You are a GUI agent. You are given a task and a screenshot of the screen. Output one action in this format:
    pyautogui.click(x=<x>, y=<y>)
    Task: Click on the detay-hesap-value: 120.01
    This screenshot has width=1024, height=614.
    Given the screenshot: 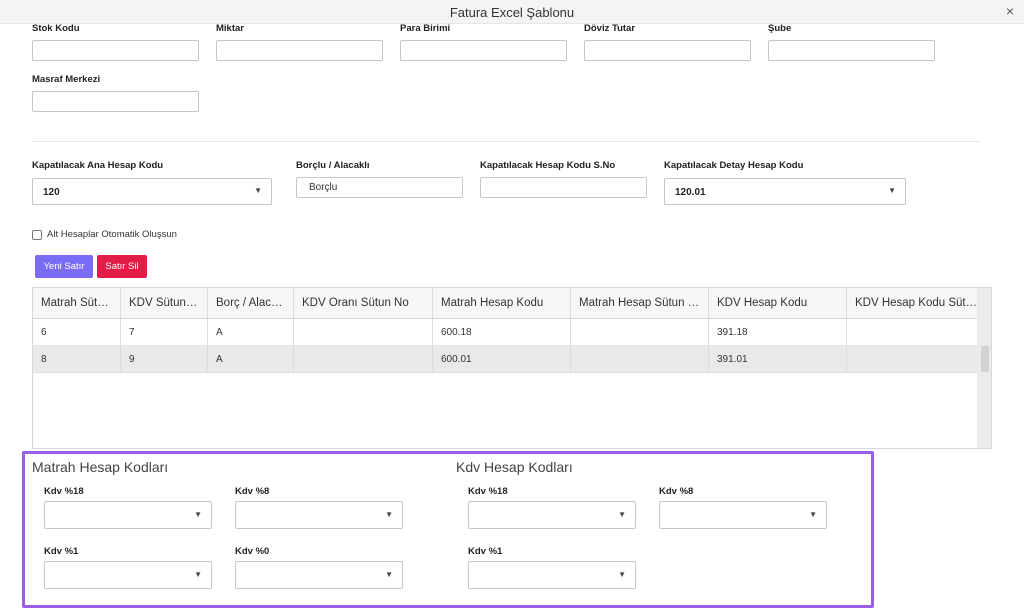 What is the action you would take?
    pyautogui.click(x=690, y=192)
    